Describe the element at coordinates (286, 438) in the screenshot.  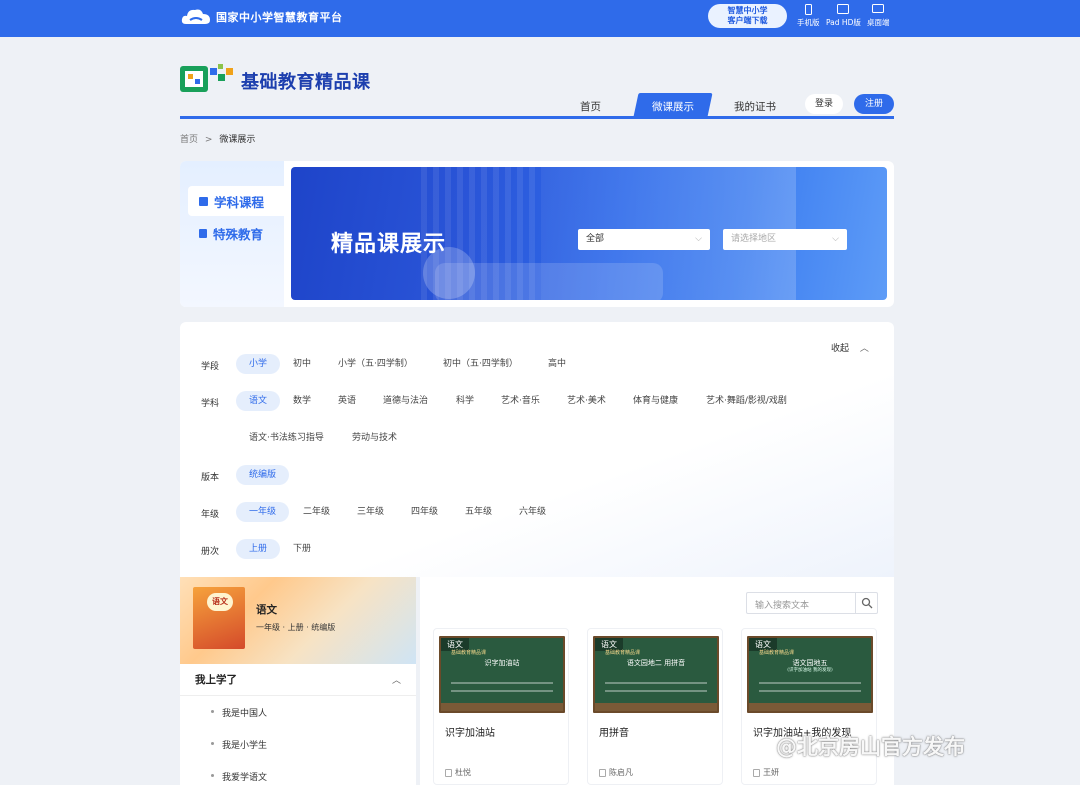
I see `filter-option: 语文·书法练习指导` at that location.